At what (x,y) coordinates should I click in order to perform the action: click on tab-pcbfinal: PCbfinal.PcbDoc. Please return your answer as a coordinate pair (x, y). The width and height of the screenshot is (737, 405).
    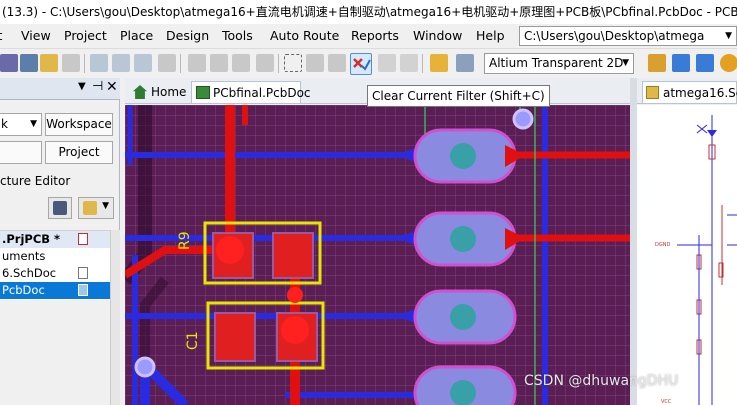
    Looking at the image, I should click on (251, 92).